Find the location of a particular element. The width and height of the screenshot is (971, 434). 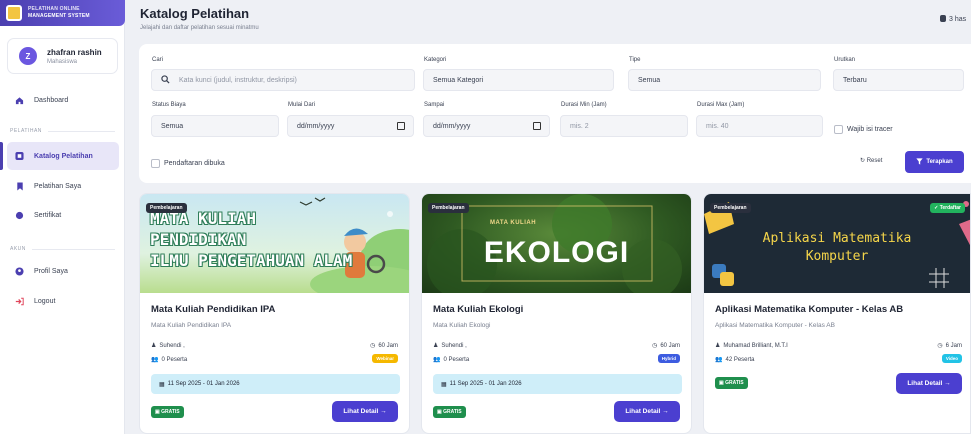

brand-header: PELATIHAN ONLINE MANAGEMENT SYSTEM is located at coordinates (62, 13).